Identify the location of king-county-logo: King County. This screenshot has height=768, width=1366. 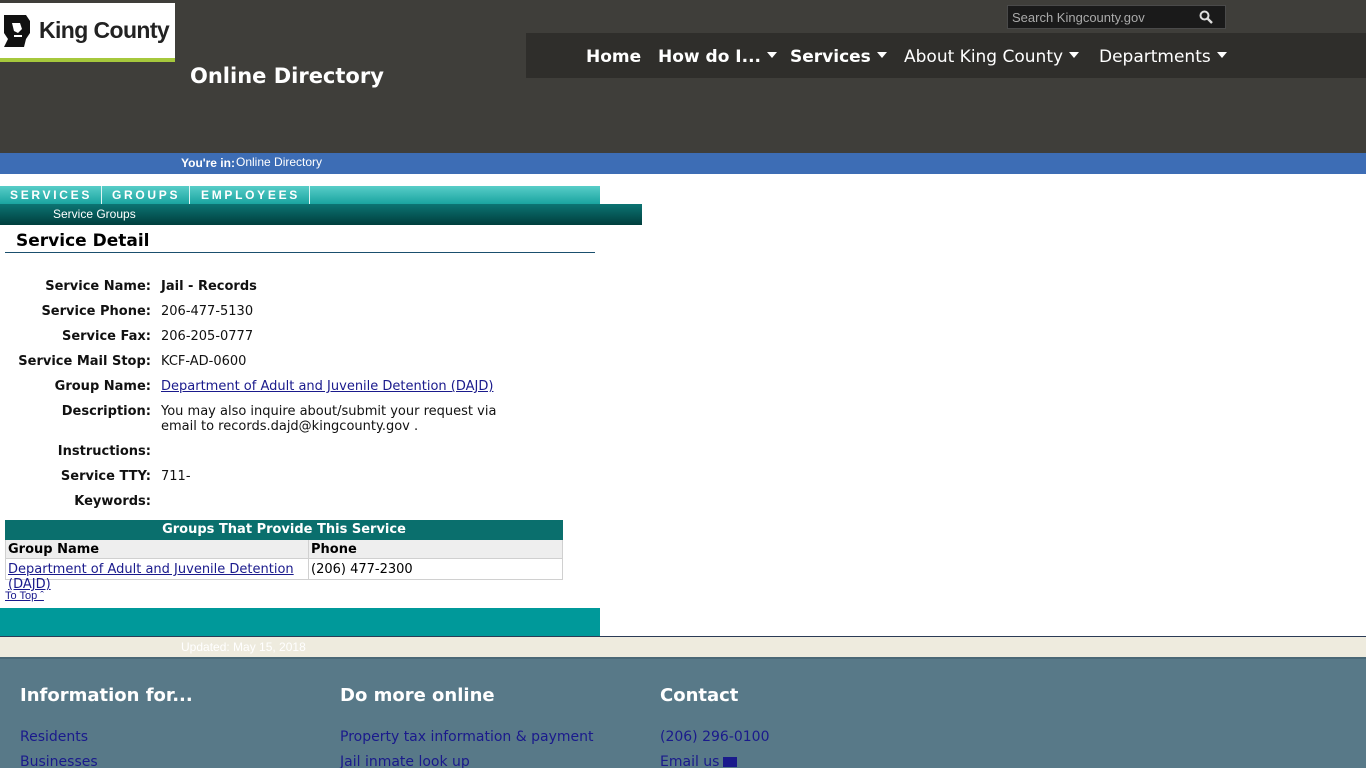
(87, 32).